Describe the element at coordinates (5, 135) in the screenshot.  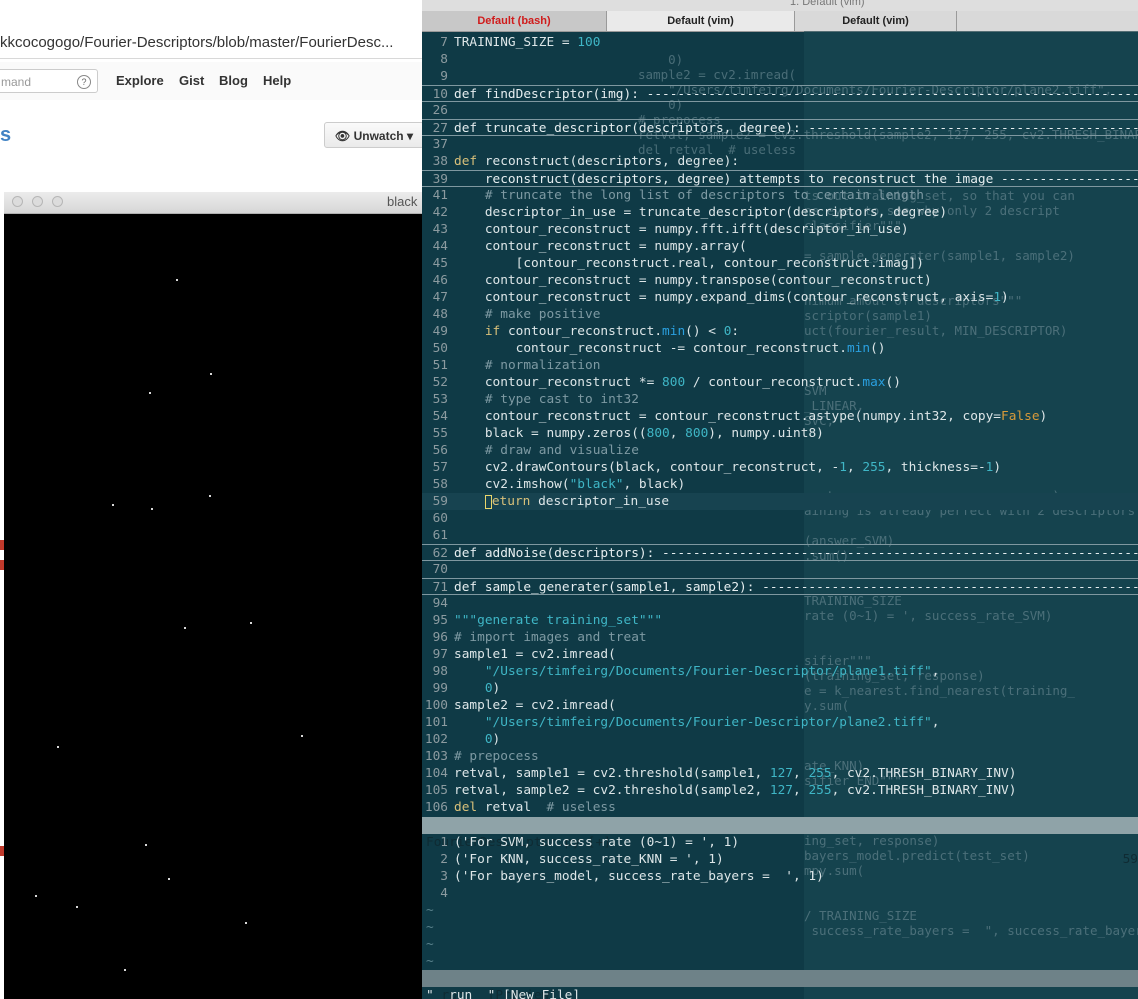
I see `repo-name-fragment: s` at that location.